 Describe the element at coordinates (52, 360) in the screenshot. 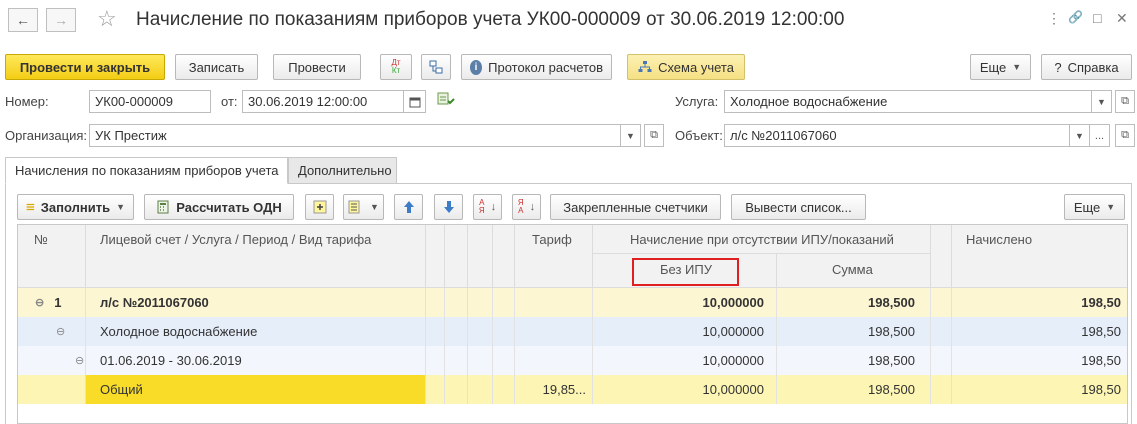

I see `row-num-cell: ⊖` at that location.